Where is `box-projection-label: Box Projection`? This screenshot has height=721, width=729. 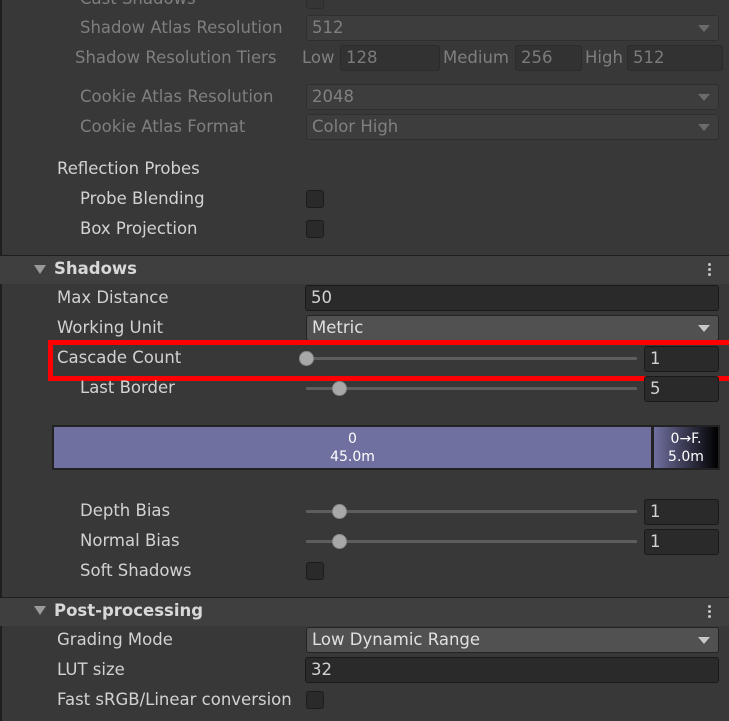
box-projection-label: Box Projection is located at coordinates (139, 228).